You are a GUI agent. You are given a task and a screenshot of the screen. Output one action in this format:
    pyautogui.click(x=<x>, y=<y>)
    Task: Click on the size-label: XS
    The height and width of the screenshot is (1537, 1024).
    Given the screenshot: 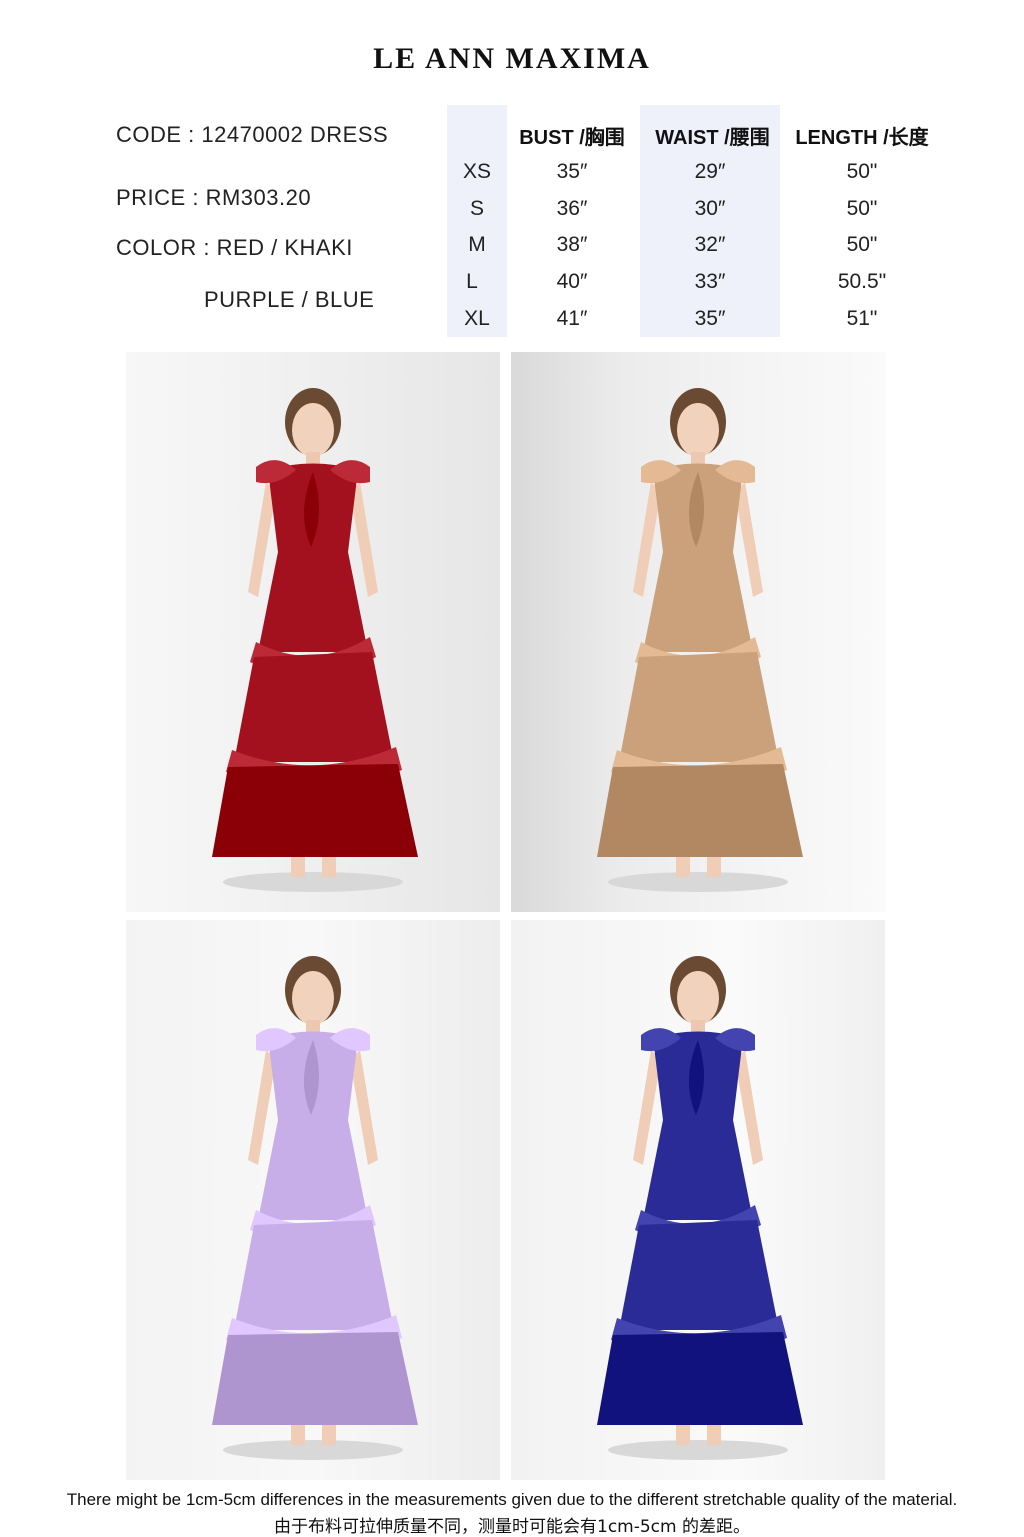 What is the action you would take?
    pyautogui.click(x=476, y=171)
    